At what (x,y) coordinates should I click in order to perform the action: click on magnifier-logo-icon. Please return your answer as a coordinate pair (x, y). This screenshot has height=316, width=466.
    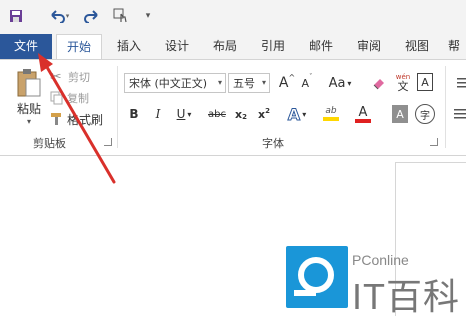
    Looking at the image, I should click on (314, 276).